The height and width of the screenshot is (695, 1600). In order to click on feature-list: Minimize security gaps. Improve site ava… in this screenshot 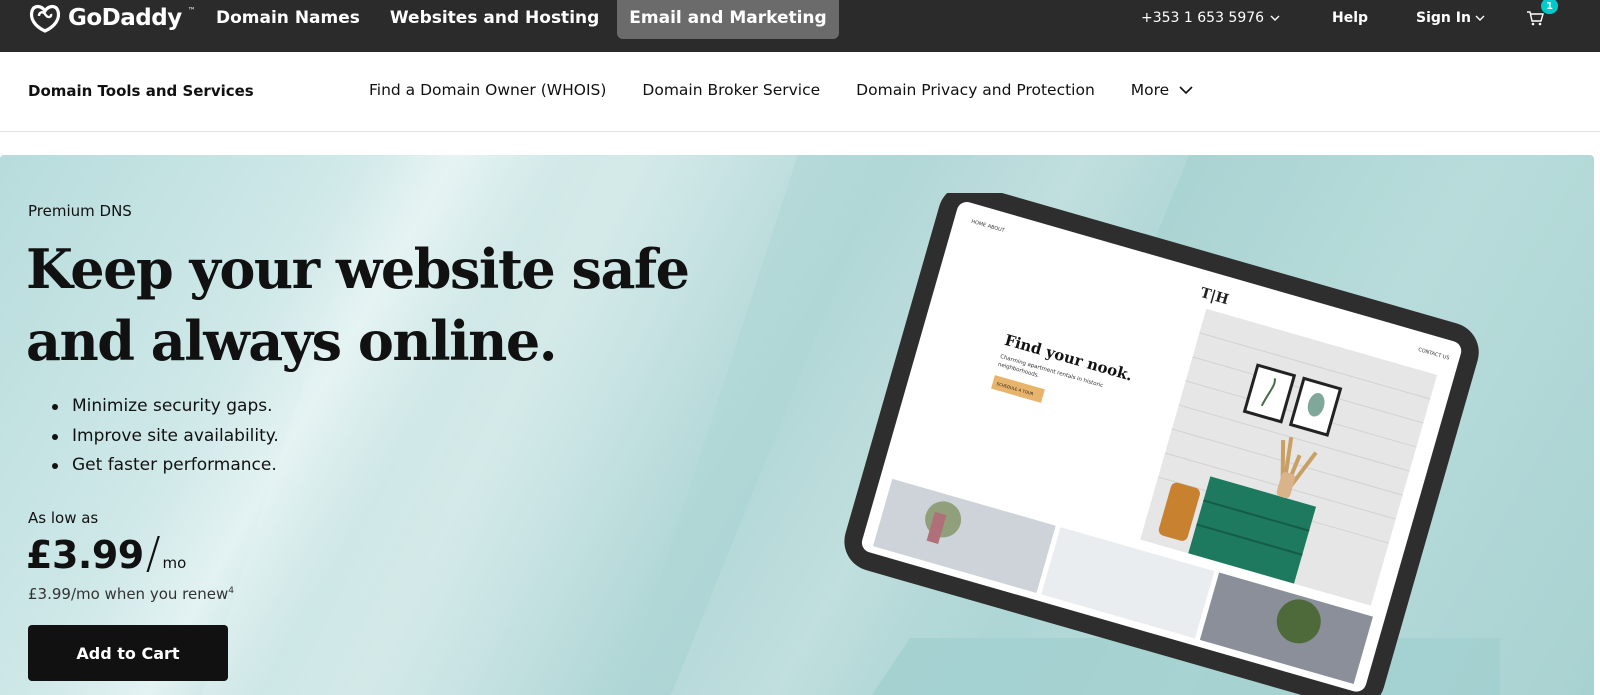, I will do `click(163, 436)`.